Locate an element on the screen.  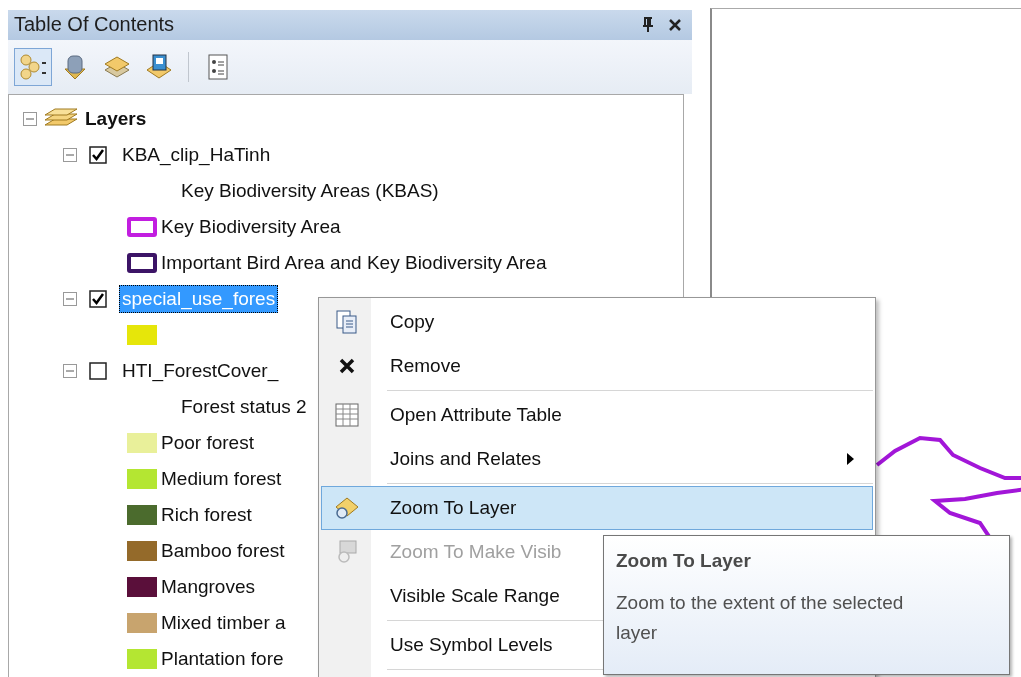
layers-label: Layers is located at coordinates (116, 119).